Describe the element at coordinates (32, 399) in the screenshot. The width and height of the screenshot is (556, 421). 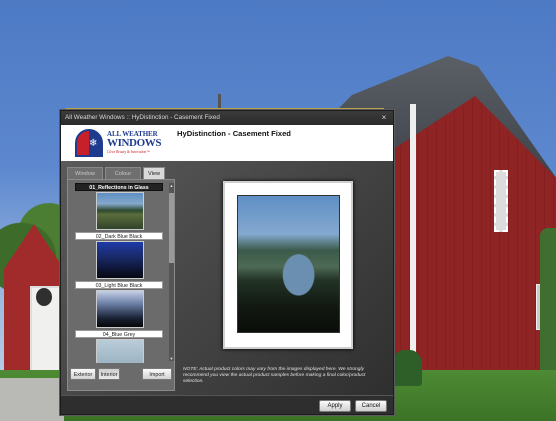
I see `driveway` at that location.